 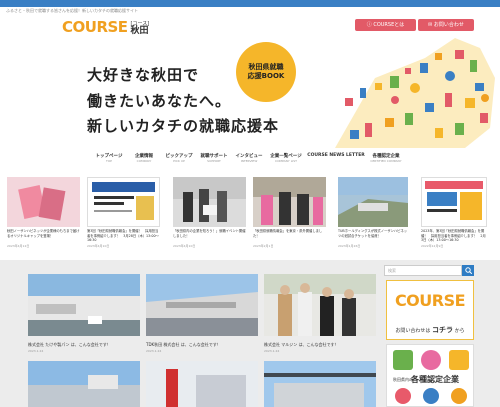 I want to click on news-date: 2023年1月26日, so click(x=349, y=246).